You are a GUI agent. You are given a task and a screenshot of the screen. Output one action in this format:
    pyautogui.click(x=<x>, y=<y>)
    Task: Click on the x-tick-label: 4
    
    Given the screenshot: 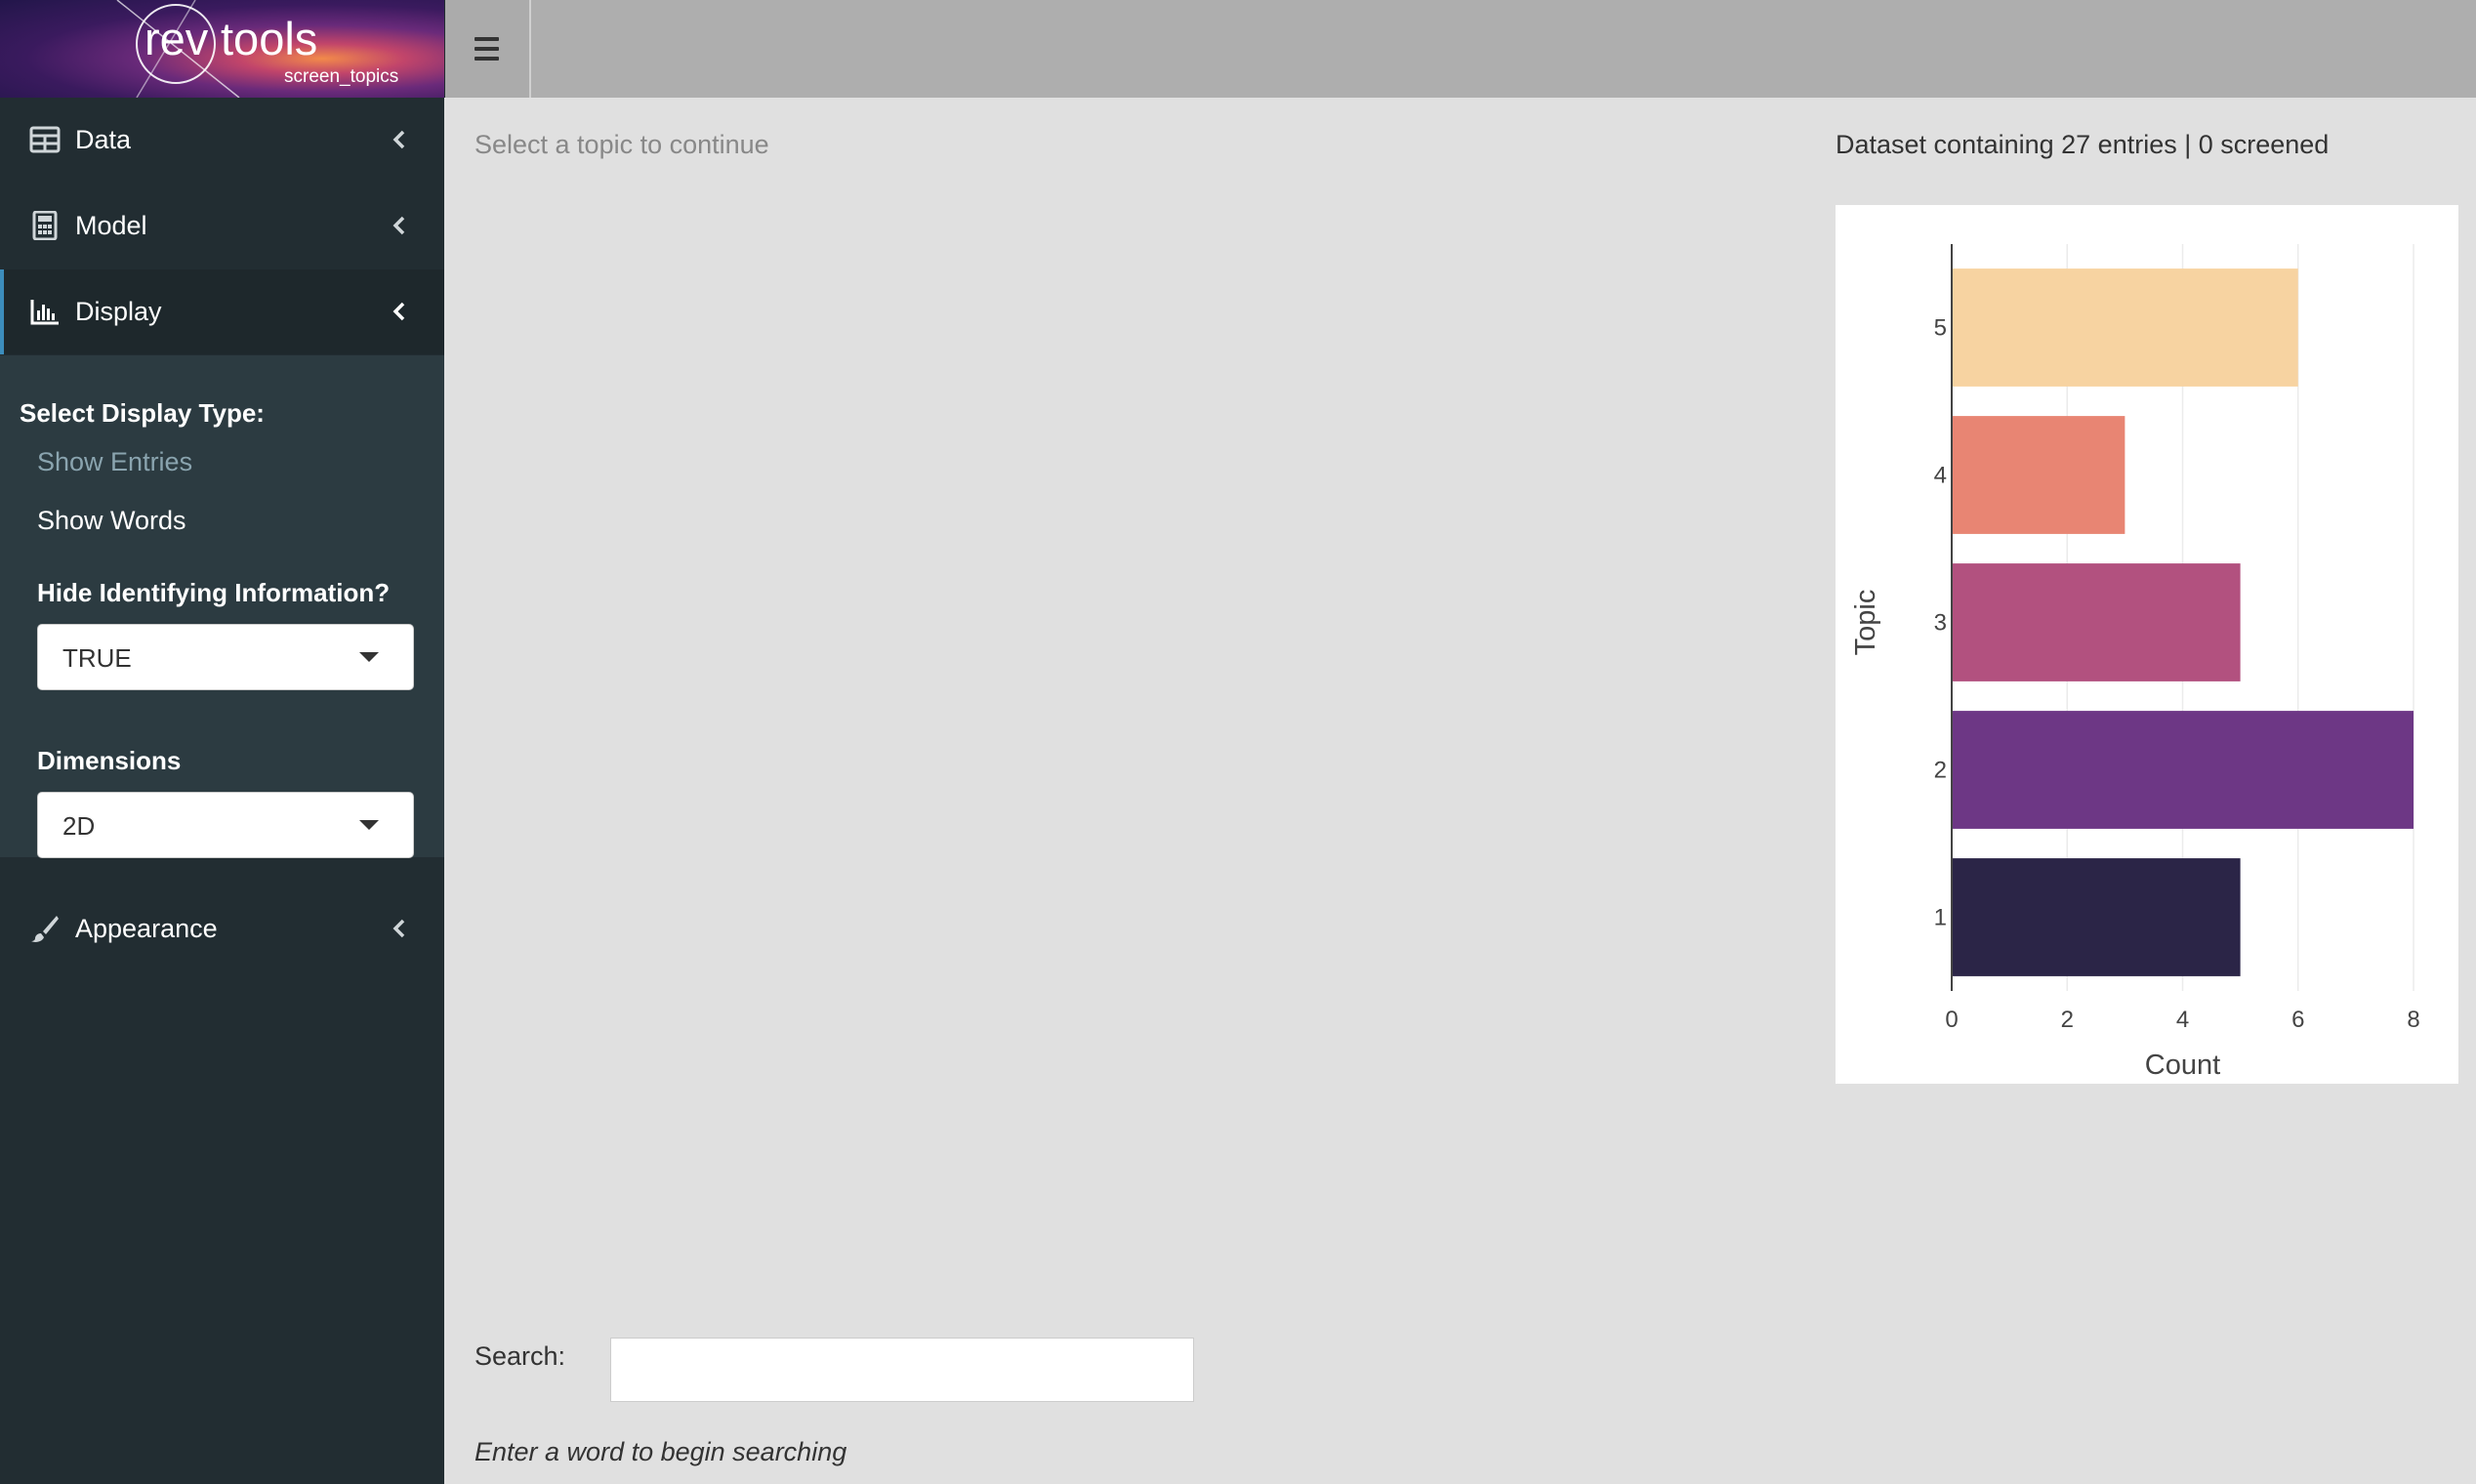 What is the action you would take?
    pyautogui.click(x=2183, y=1020)
    